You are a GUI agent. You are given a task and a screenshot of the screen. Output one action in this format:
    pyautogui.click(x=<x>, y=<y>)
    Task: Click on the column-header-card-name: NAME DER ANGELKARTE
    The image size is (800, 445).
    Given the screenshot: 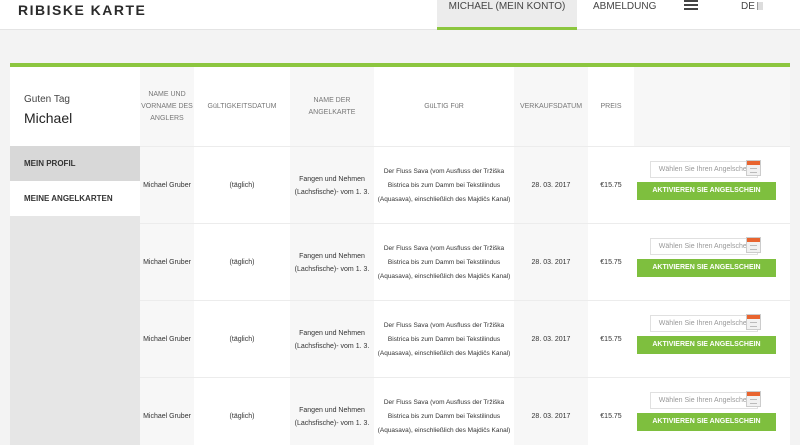 What is the action you would take?
    pyautogui.click(x=332, y=106)
    